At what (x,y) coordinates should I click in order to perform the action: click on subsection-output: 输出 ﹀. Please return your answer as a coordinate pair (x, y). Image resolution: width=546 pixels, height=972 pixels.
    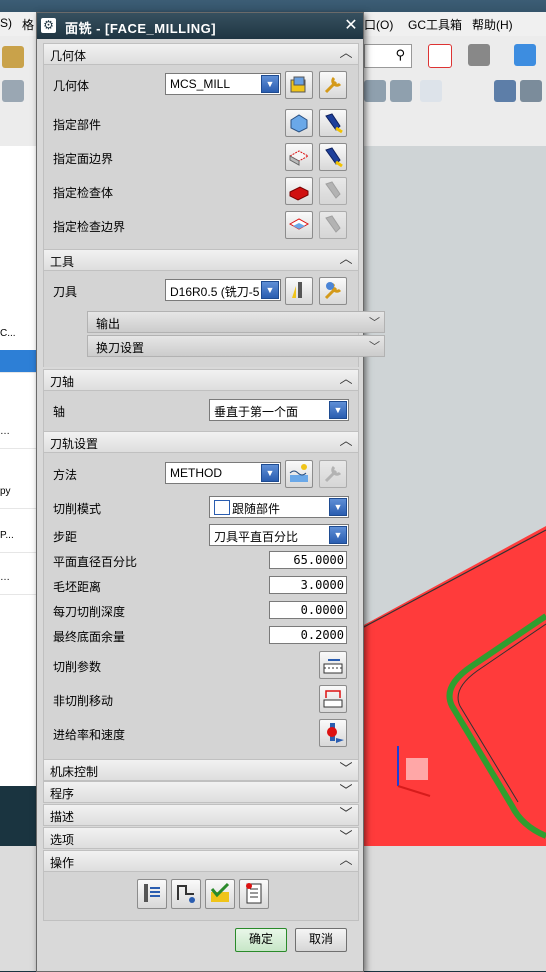
    Looking at the image, I should click on (236, 322).